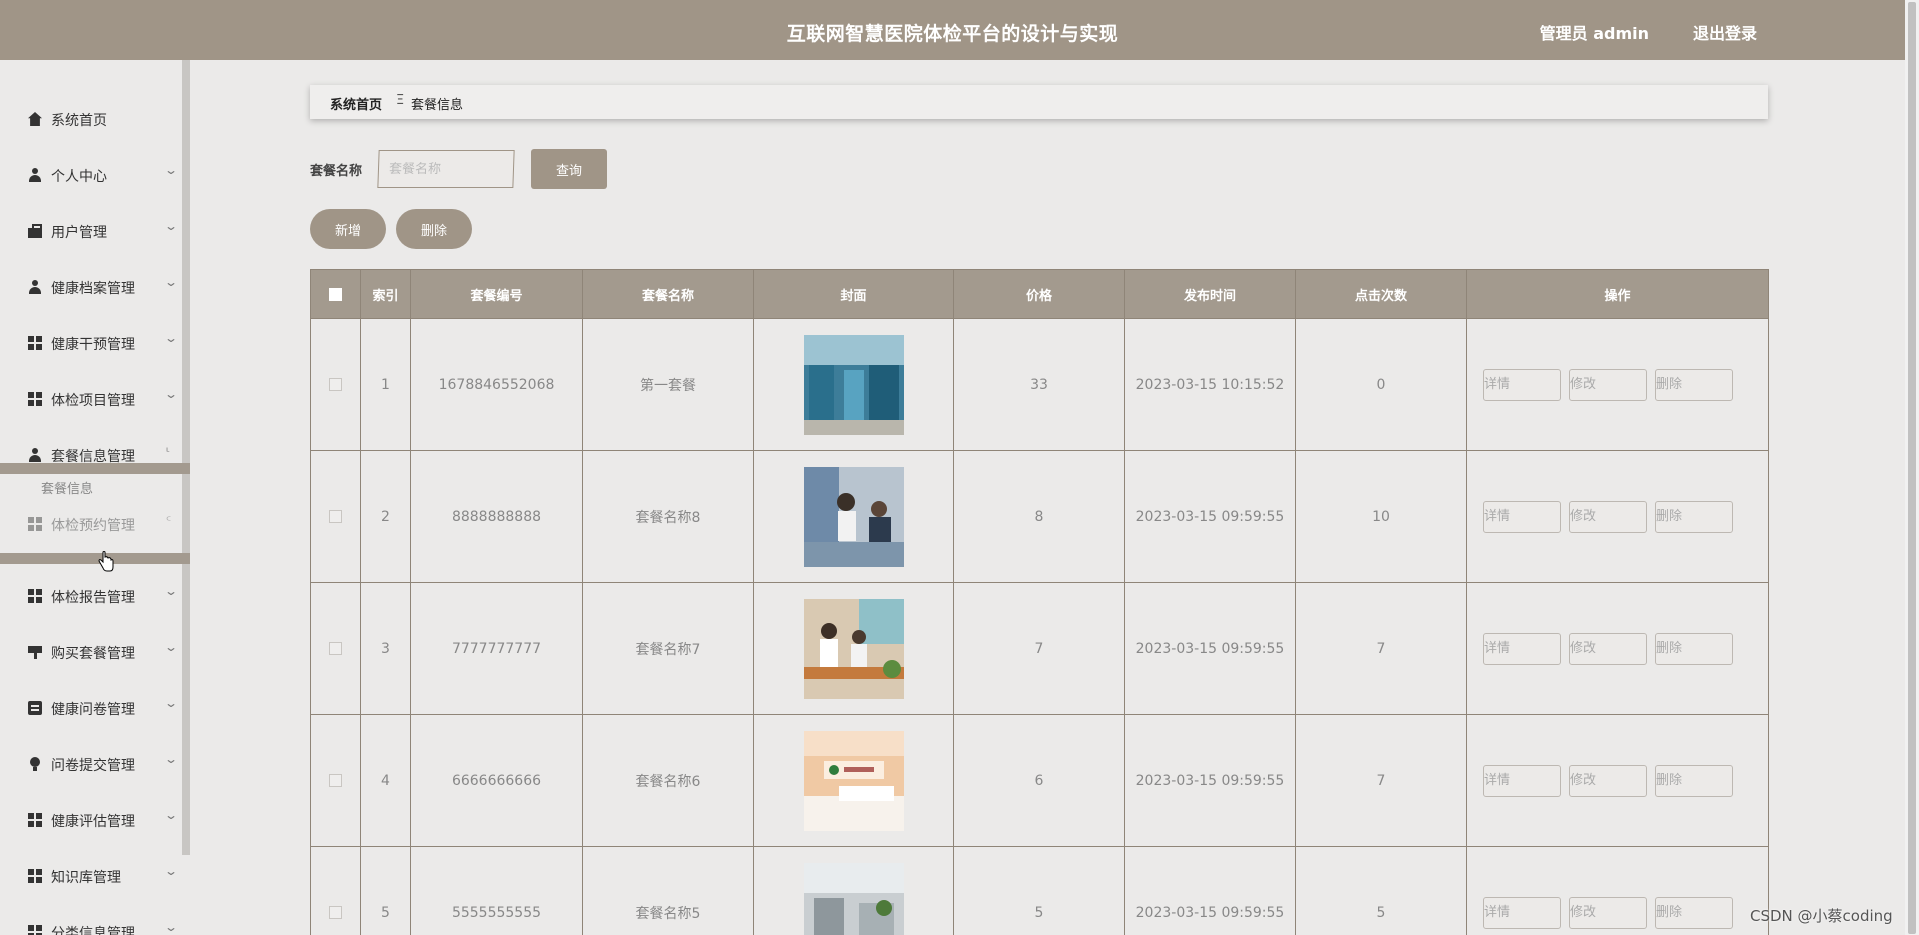 This screenshot has height=935, width=1919. Describe the element at coordinates (93, 822) in the screenshot. I see `sidebar-item-label: 健康评估管理` at that location.